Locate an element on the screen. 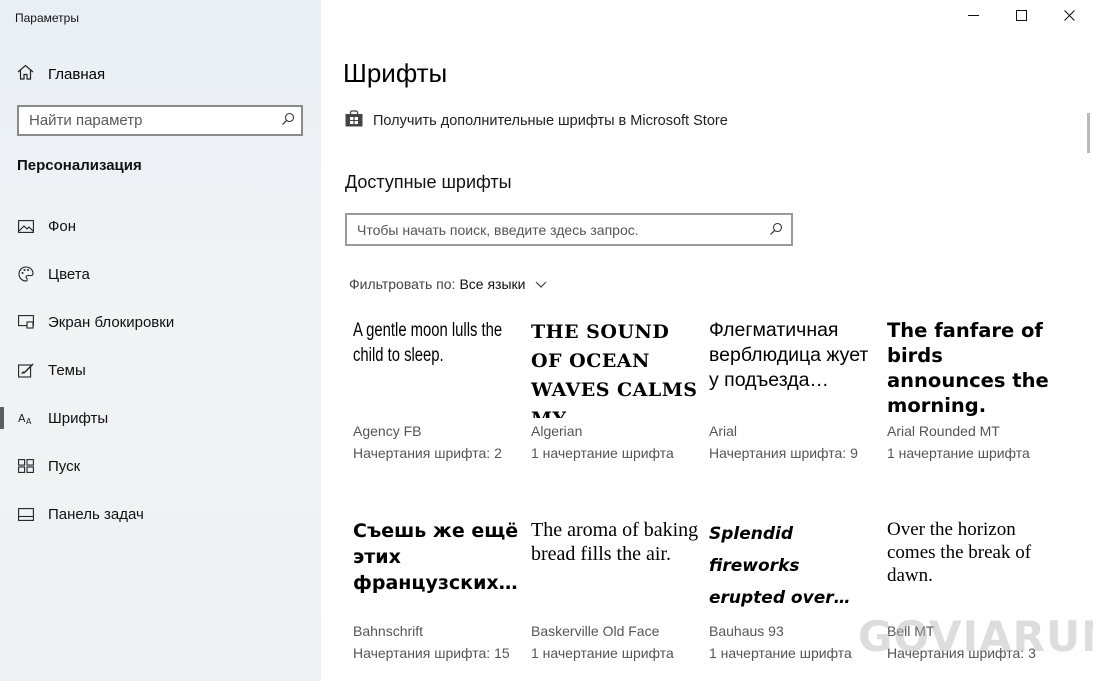 This screenshot has width=1093, height=681. font-name: Bauhaus 93 is located at coordinates (746, 631).